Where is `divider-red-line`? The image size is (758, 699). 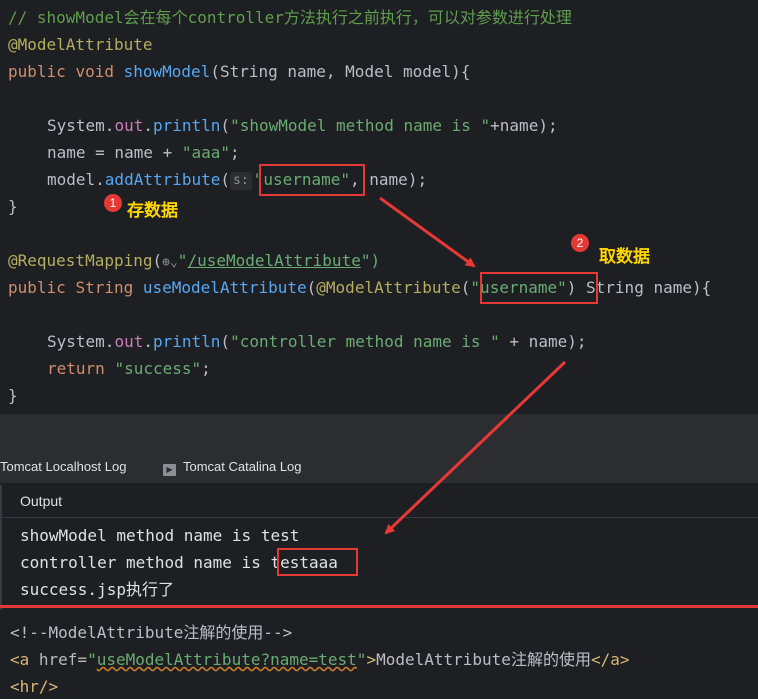
divider-red-line is located at coordinates (379, 606).